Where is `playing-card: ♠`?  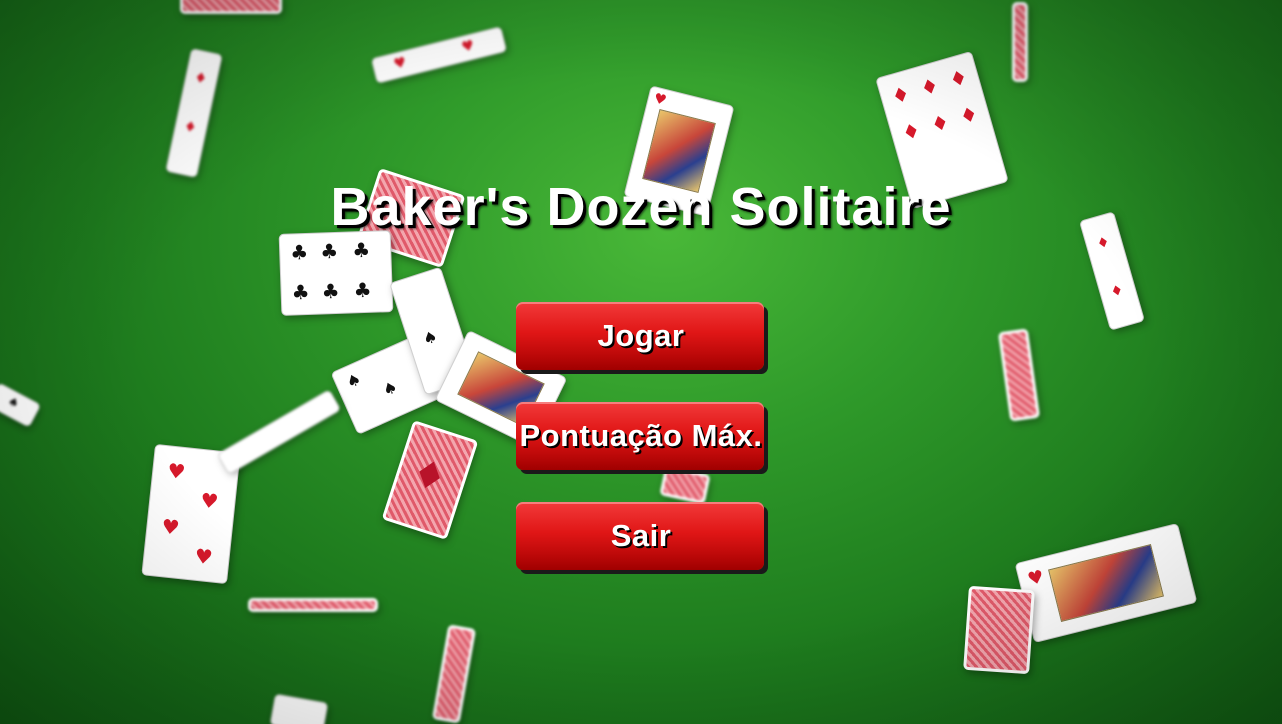 playing-card: ♠ is located at coordinates (21, 405).